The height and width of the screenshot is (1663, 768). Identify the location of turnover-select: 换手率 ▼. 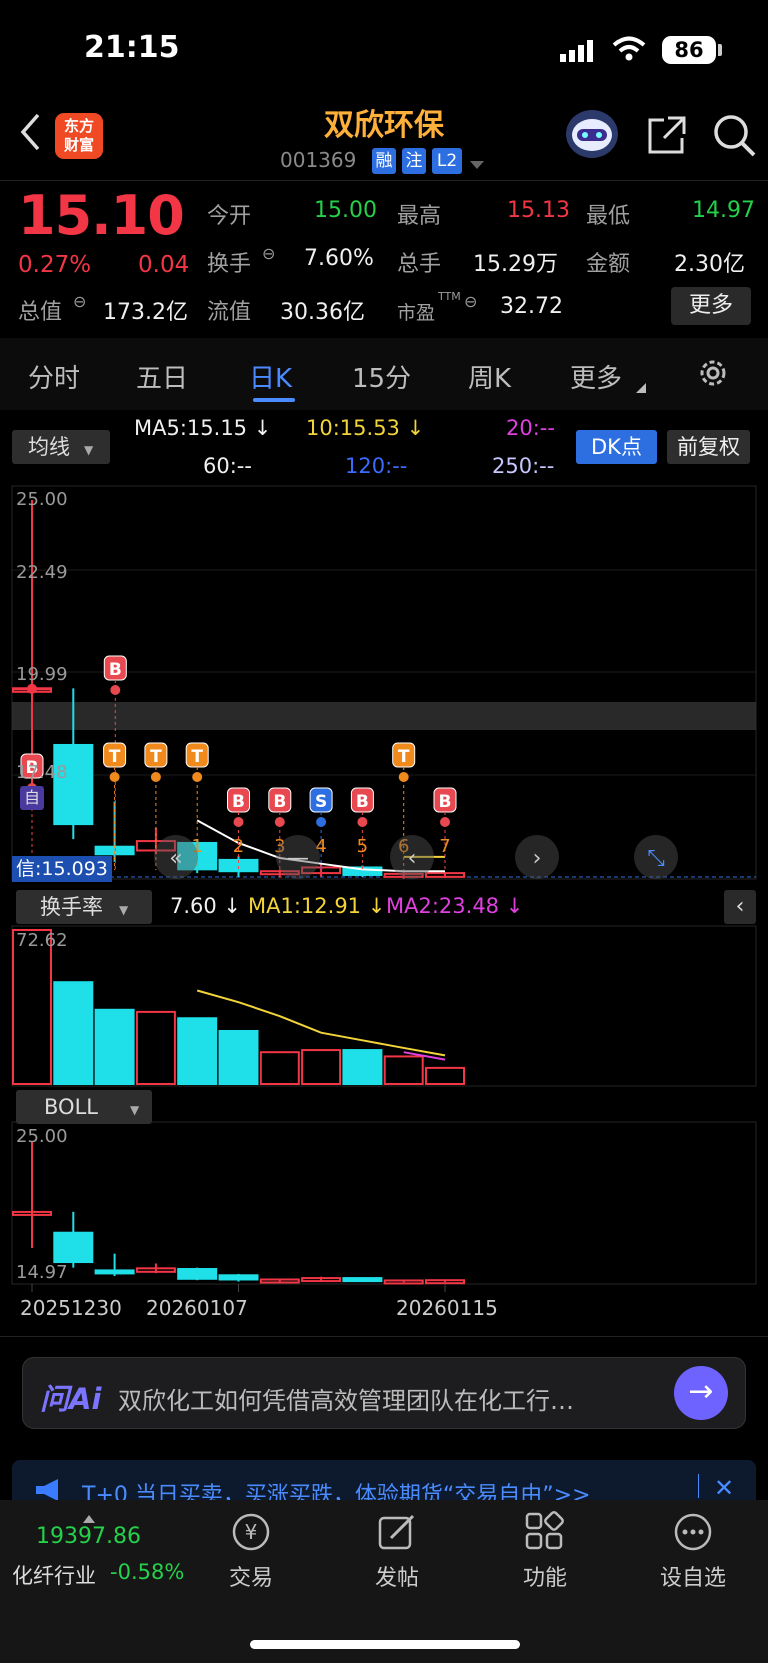
(84, 907).